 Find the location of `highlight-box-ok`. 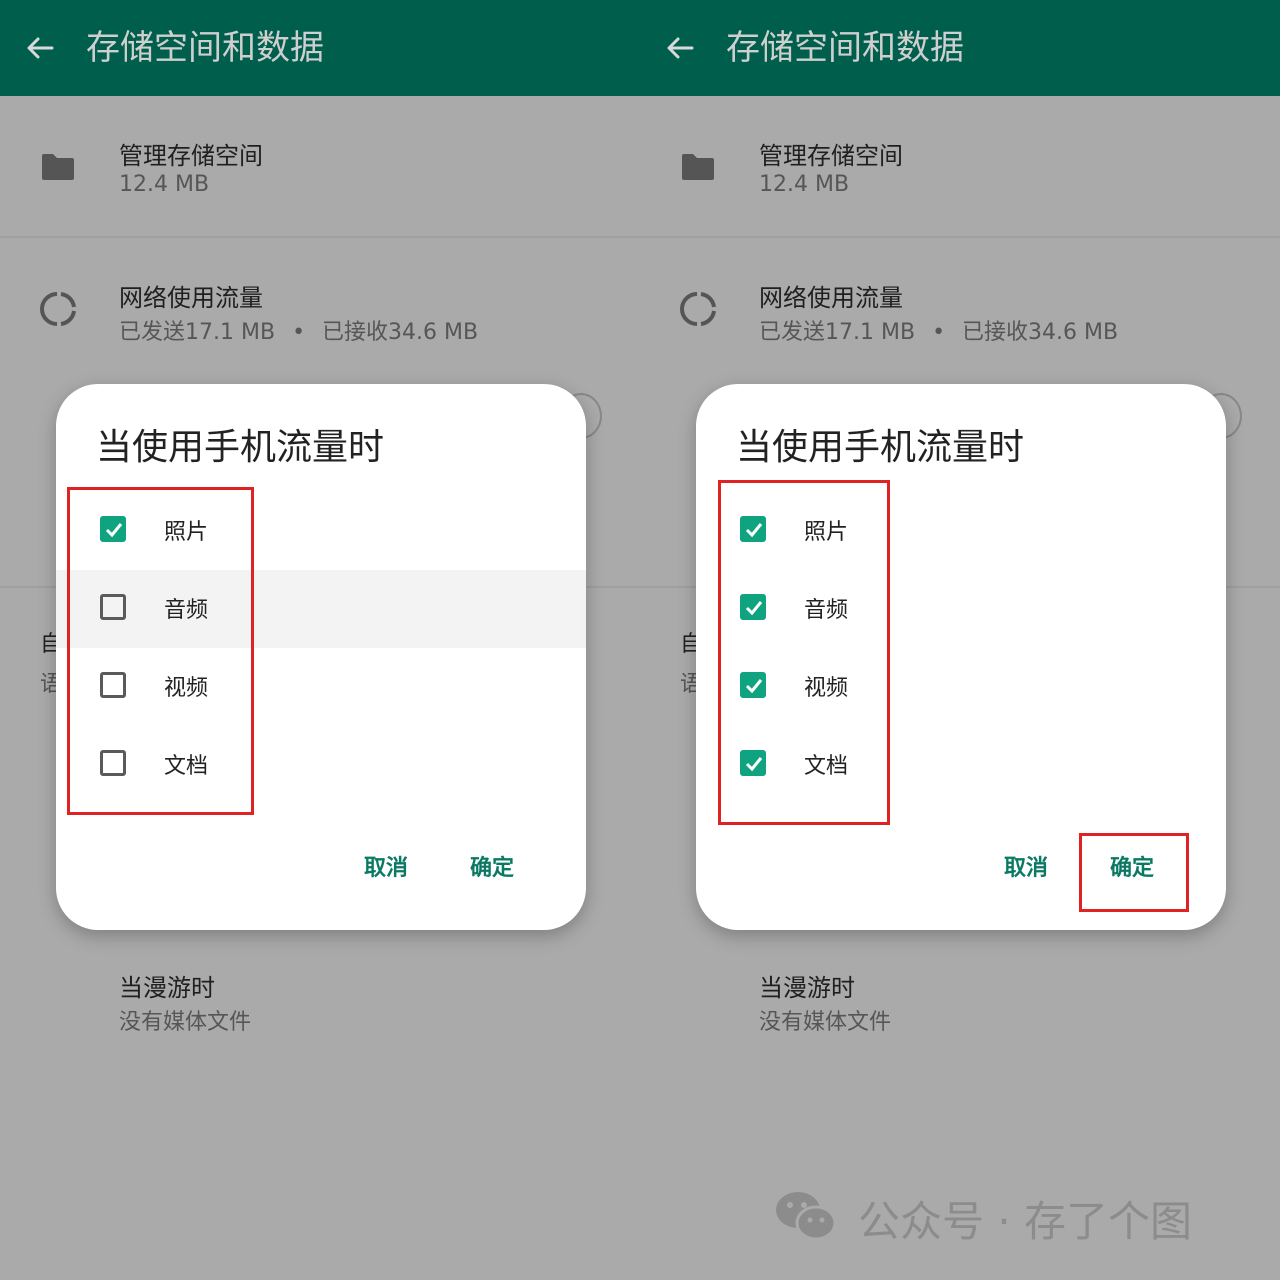

highlight-box-ok is located at coordinates (1134, 872).